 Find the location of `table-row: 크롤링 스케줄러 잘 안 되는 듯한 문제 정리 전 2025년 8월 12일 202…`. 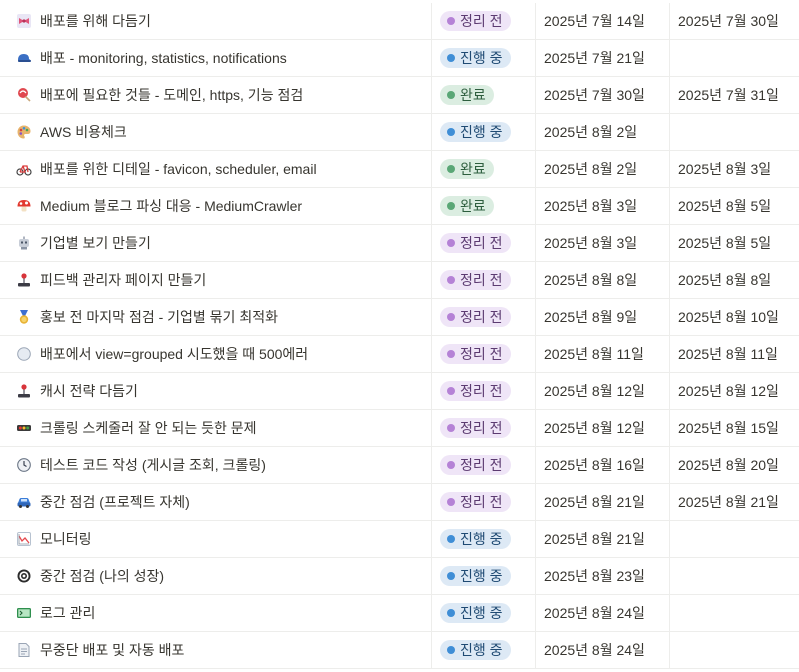

table-row: 크롤링 스케줄러 잘 안 되는 듯한 문제 정리 전 2025년 8월 12일 202… is located at coordinates (399, 428).